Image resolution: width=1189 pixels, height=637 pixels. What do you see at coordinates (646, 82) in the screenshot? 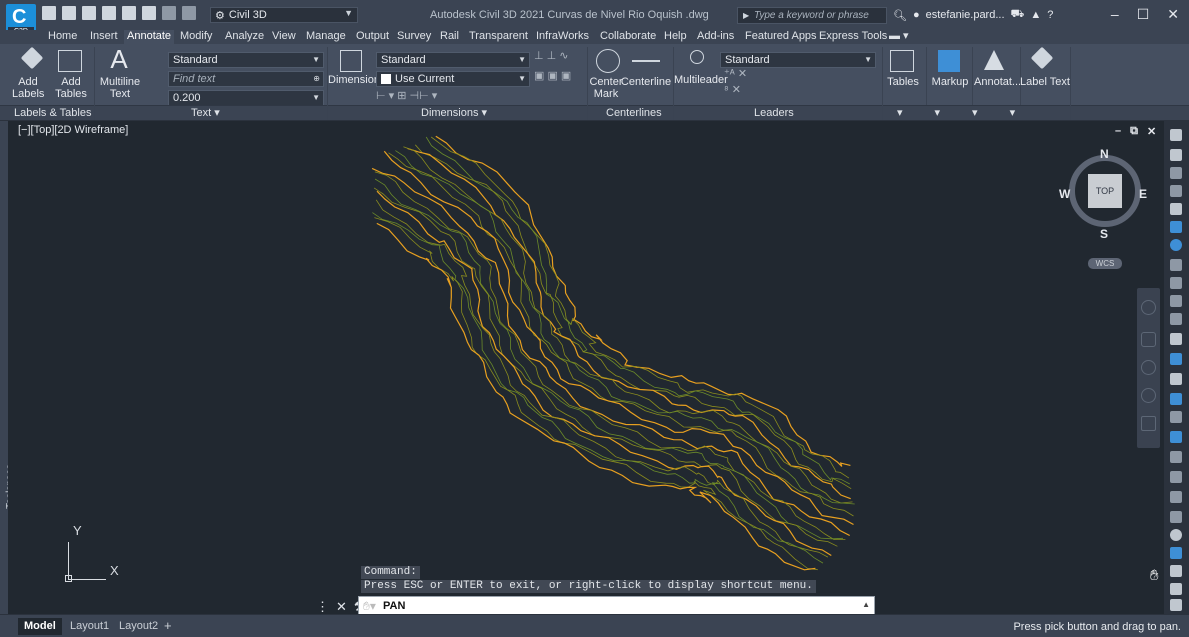
I see `centerline-button: Centerline` at bounding box center [646, 82].